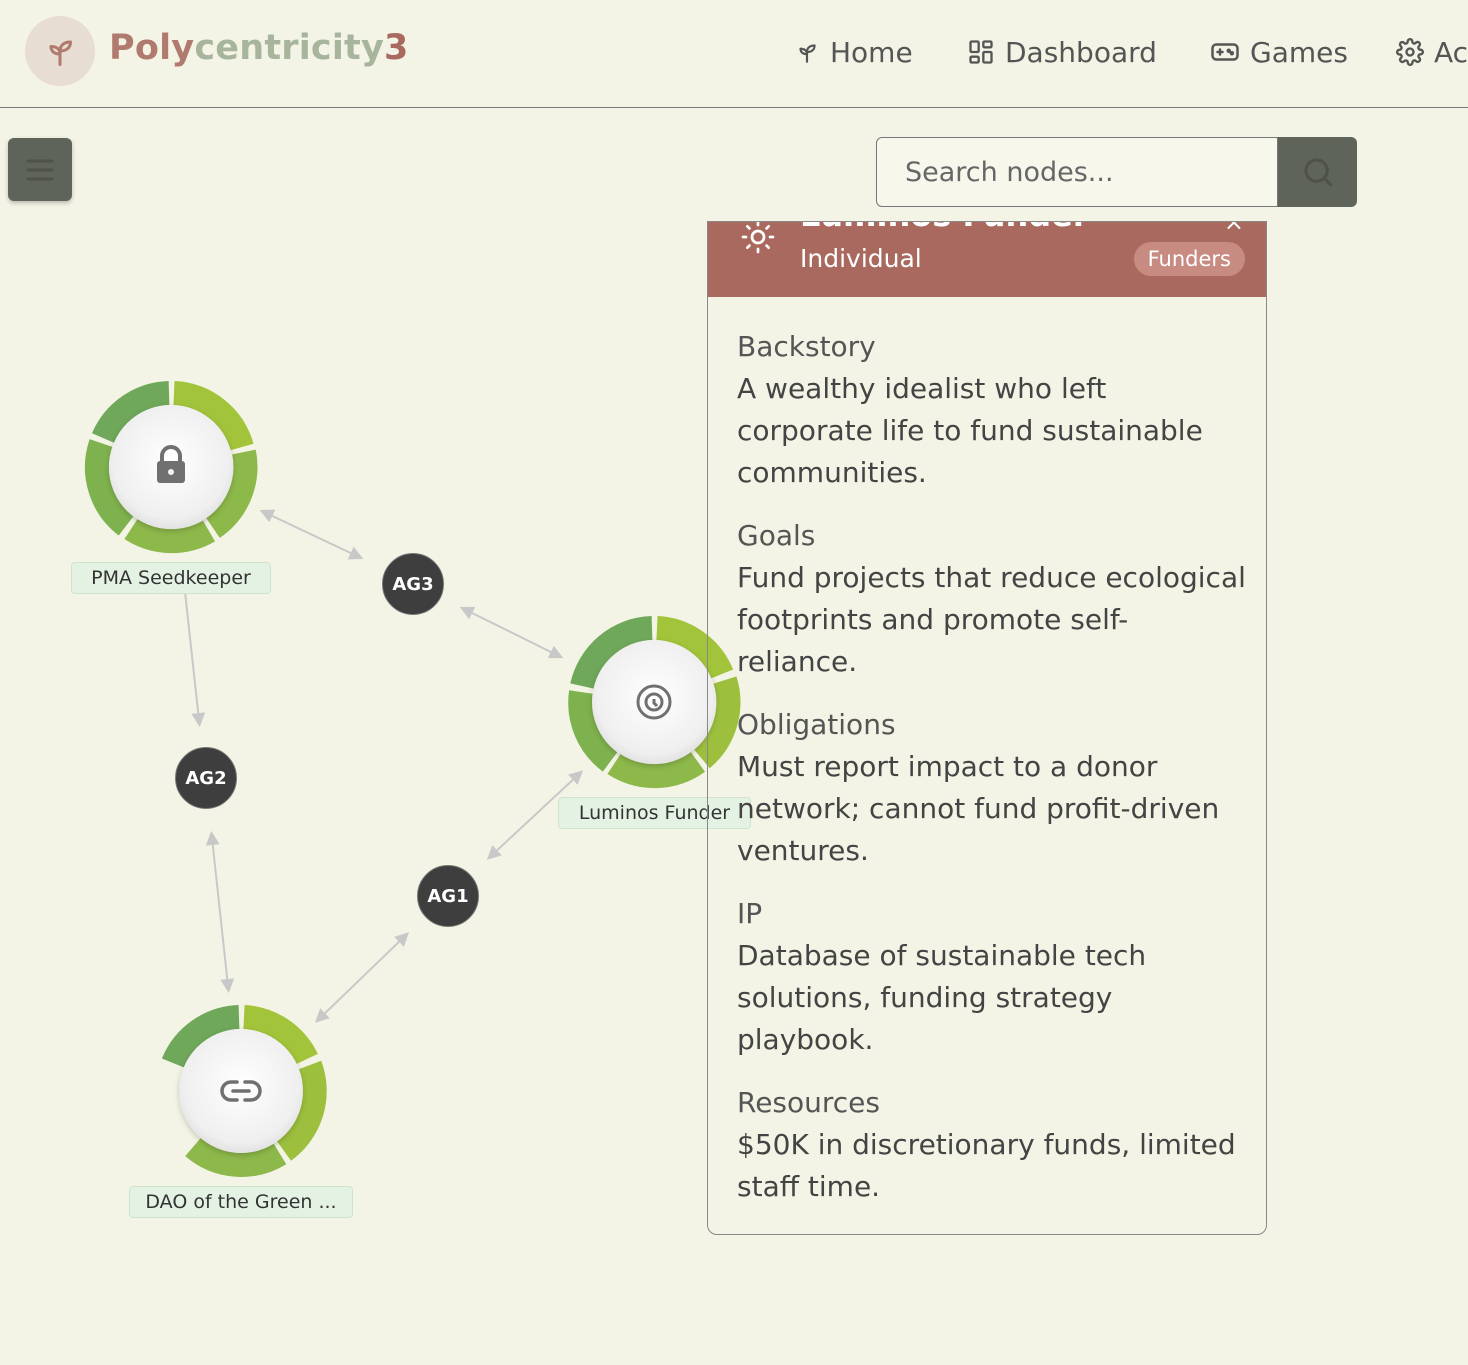  I want to click on panel-header: Luminos Funder × Individual Funders, so click(987, 259).